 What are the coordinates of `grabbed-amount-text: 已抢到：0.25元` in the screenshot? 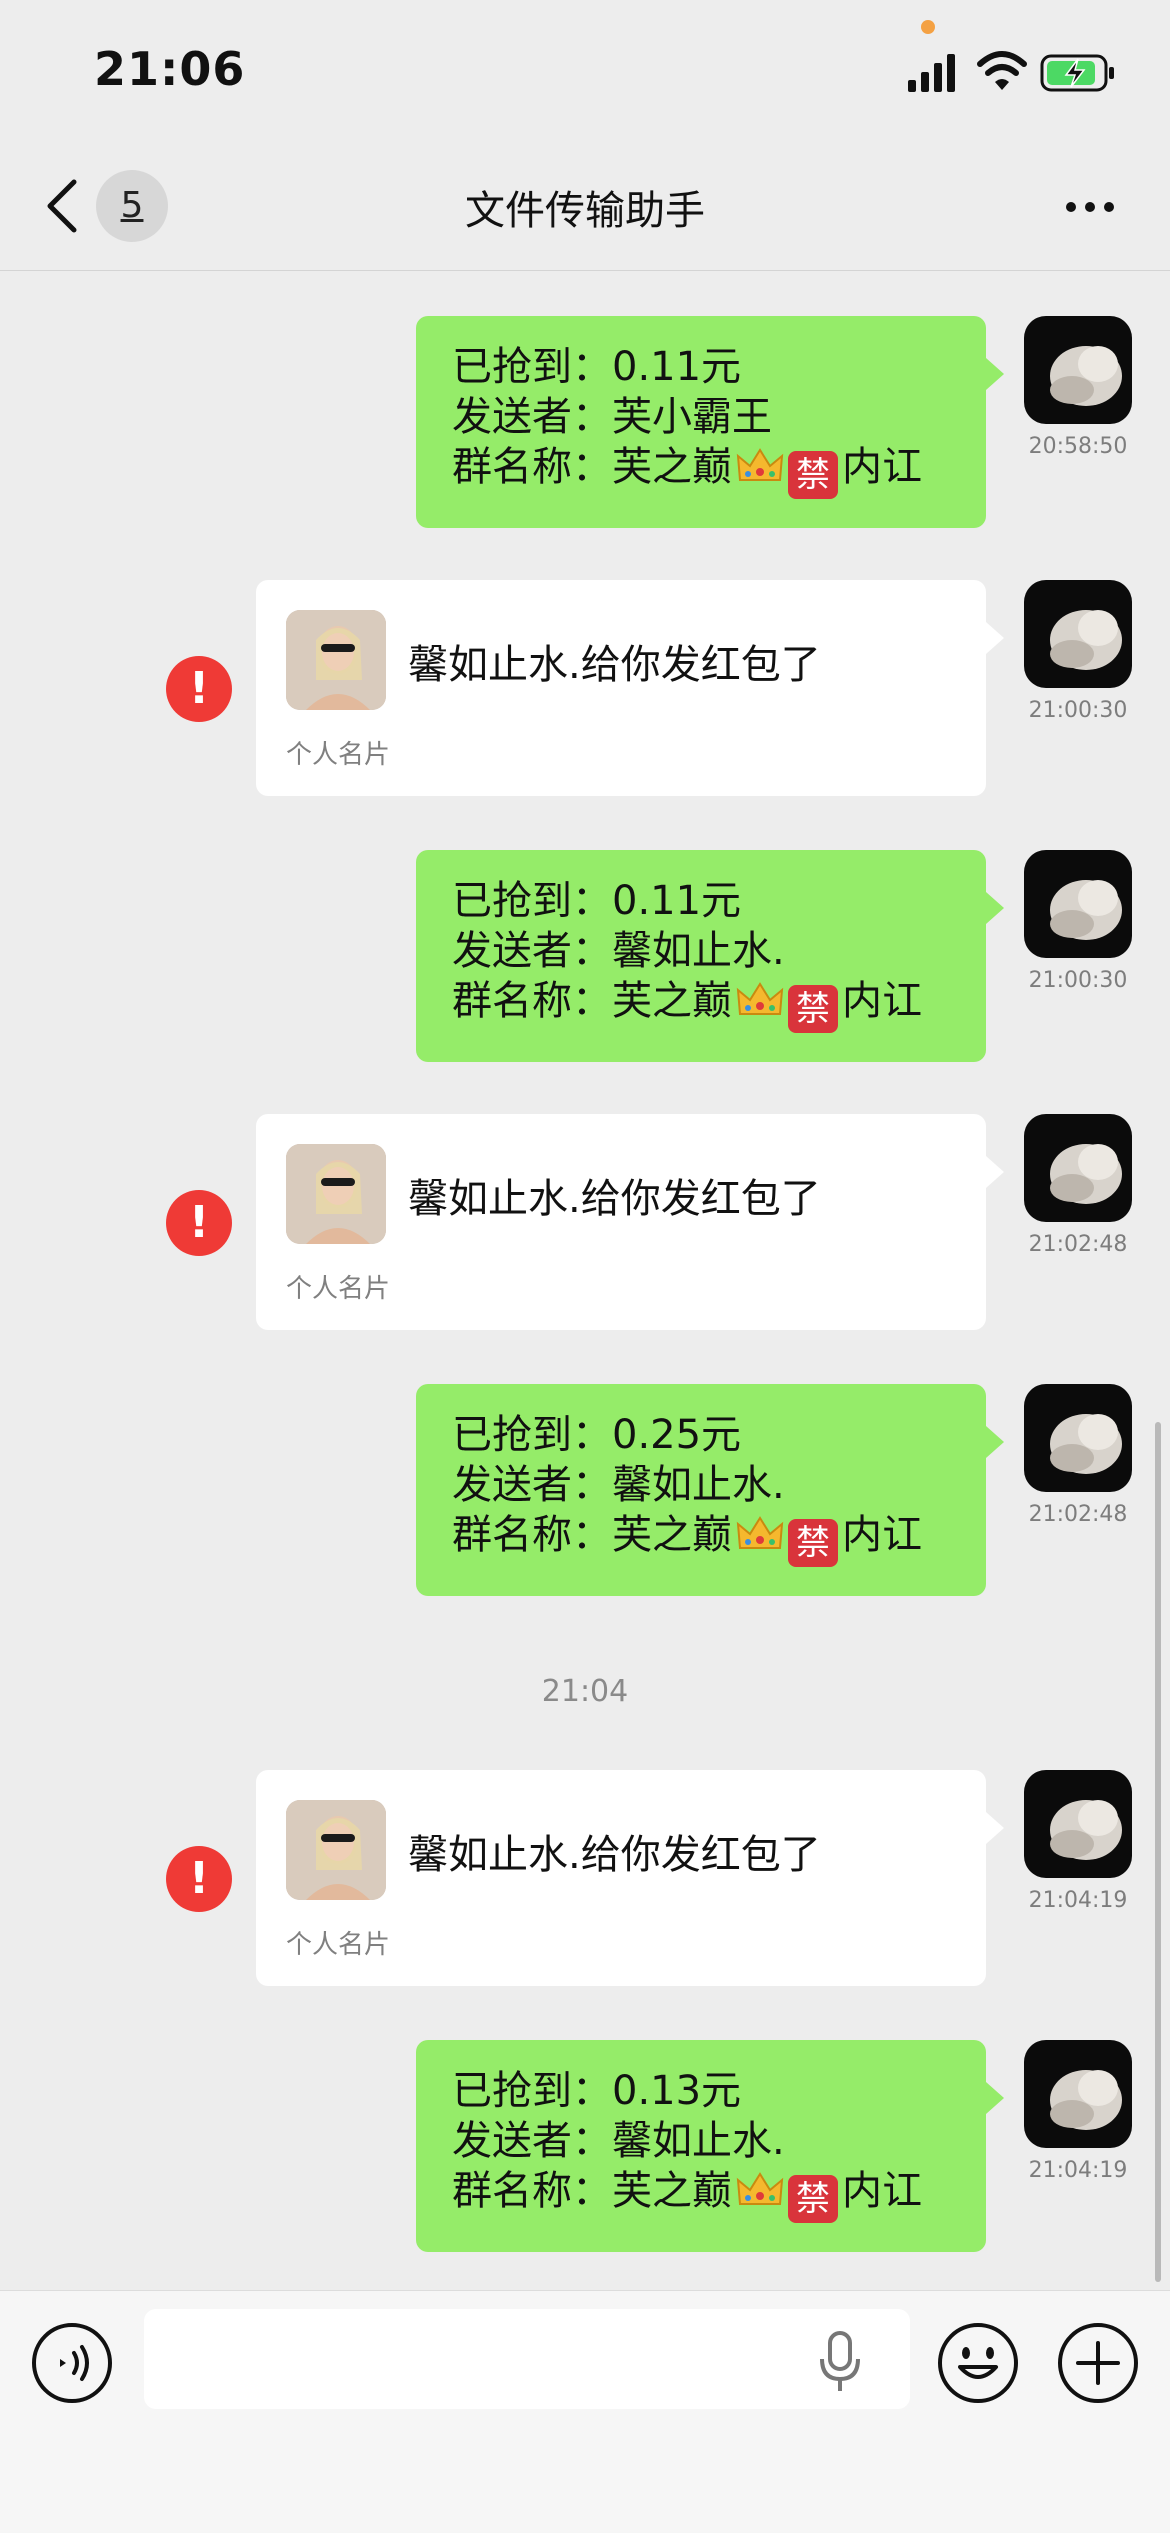 It's located at (597, 1435).